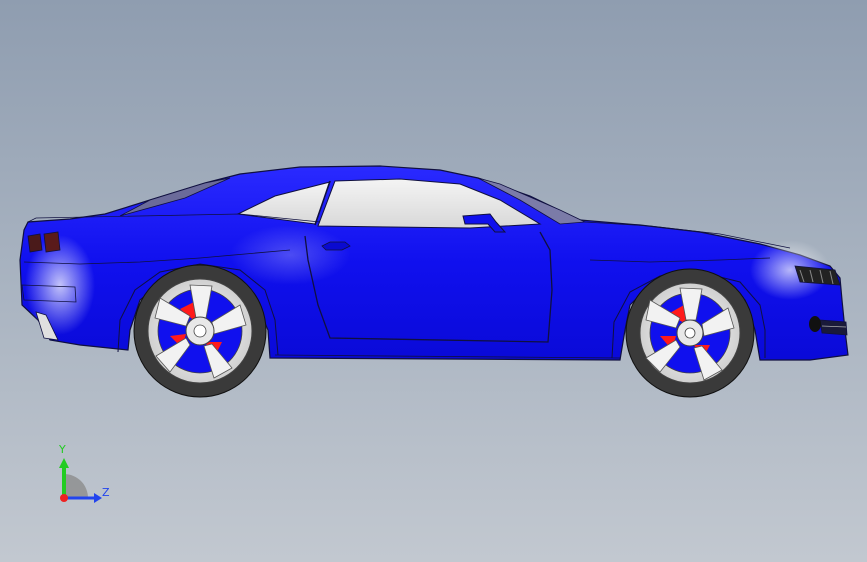 Image resolution: width=867 pixels, height=562 pixels. Describe the element at coordinates (690, 333) in the screenshot. I see `front-wheel` at that location.